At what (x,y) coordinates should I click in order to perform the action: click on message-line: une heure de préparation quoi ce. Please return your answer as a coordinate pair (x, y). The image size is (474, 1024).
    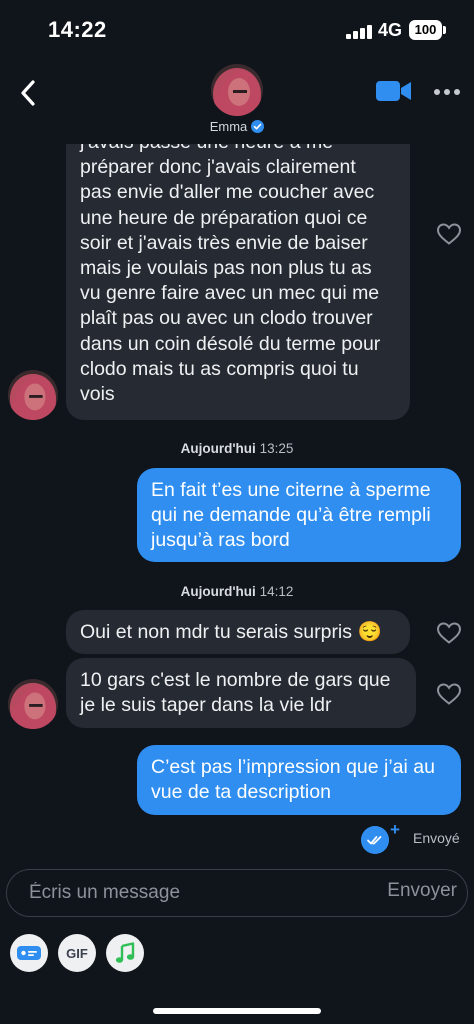
    Looking at the image, I should click on (224, 217).